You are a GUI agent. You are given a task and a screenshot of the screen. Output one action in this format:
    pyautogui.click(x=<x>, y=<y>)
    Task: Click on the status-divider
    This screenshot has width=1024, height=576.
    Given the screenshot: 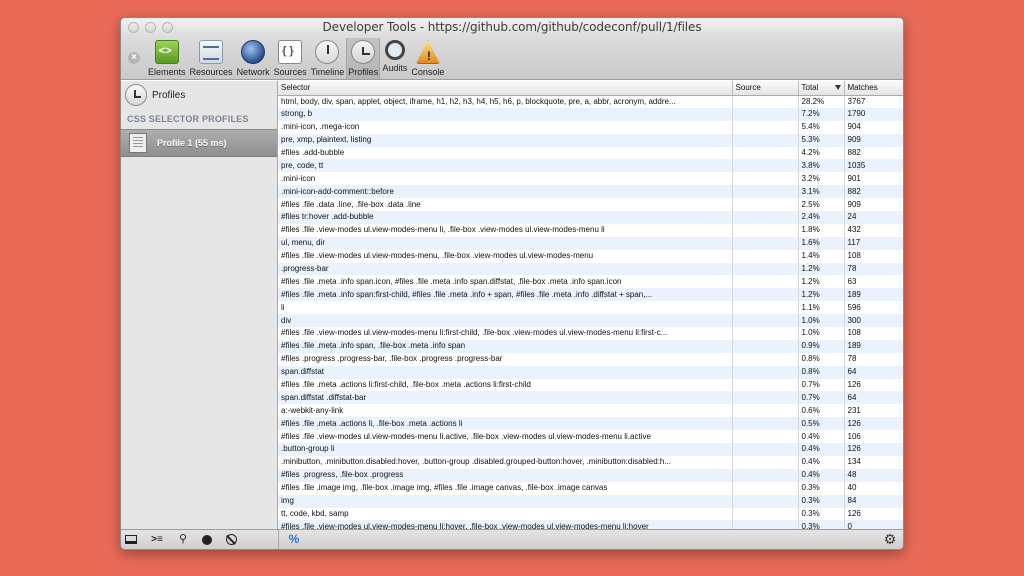 What is the action you would take?
    pyautogui.click(x=278, y=539)
    